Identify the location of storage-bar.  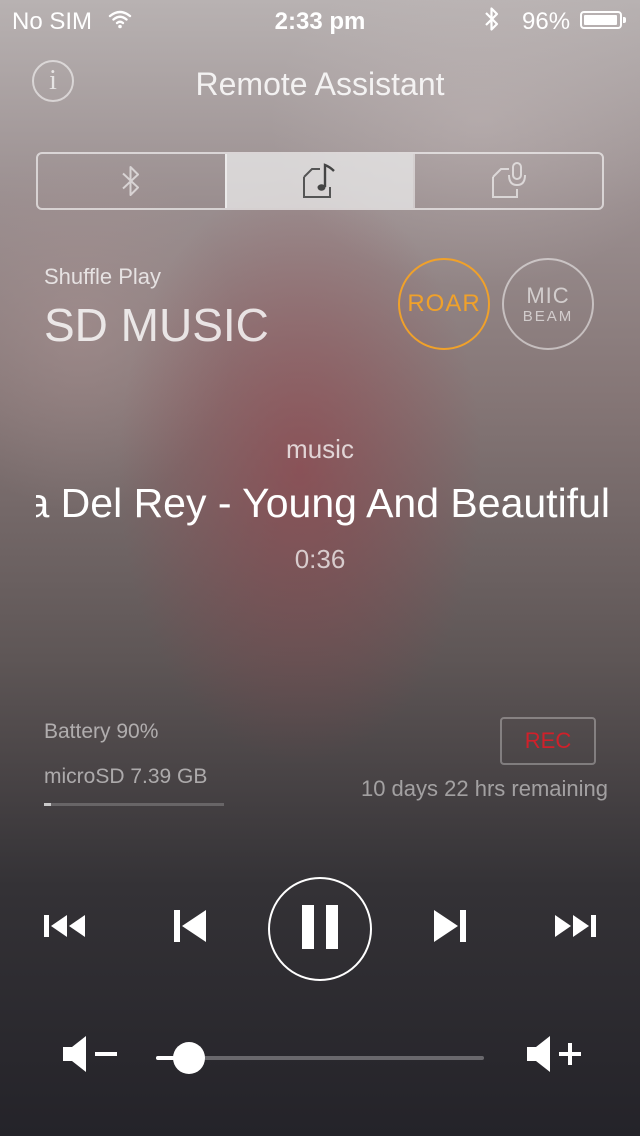
(134, 804).